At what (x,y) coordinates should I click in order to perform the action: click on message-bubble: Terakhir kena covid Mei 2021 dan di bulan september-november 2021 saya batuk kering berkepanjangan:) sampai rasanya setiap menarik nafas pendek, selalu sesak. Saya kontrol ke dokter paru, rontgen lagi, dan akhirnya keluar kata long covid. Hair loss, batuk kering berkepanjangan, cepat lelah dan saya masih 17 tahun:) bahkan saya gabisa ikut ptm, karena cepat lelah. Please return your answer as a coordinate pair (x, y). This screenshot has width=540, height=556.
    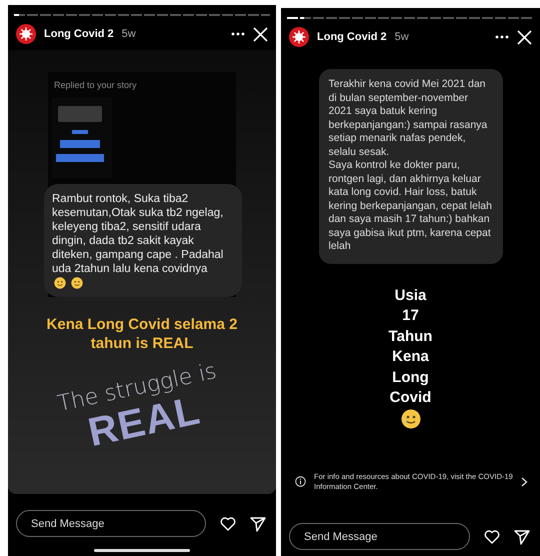
    Looking at the image, I should click on (410, 166).